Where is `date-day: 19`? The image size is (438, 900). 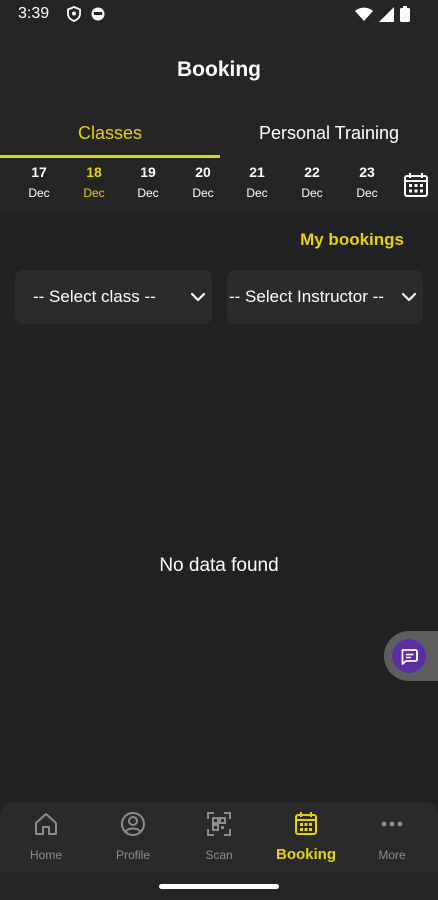
date-day: 19 is located at coordinates (148, 172).